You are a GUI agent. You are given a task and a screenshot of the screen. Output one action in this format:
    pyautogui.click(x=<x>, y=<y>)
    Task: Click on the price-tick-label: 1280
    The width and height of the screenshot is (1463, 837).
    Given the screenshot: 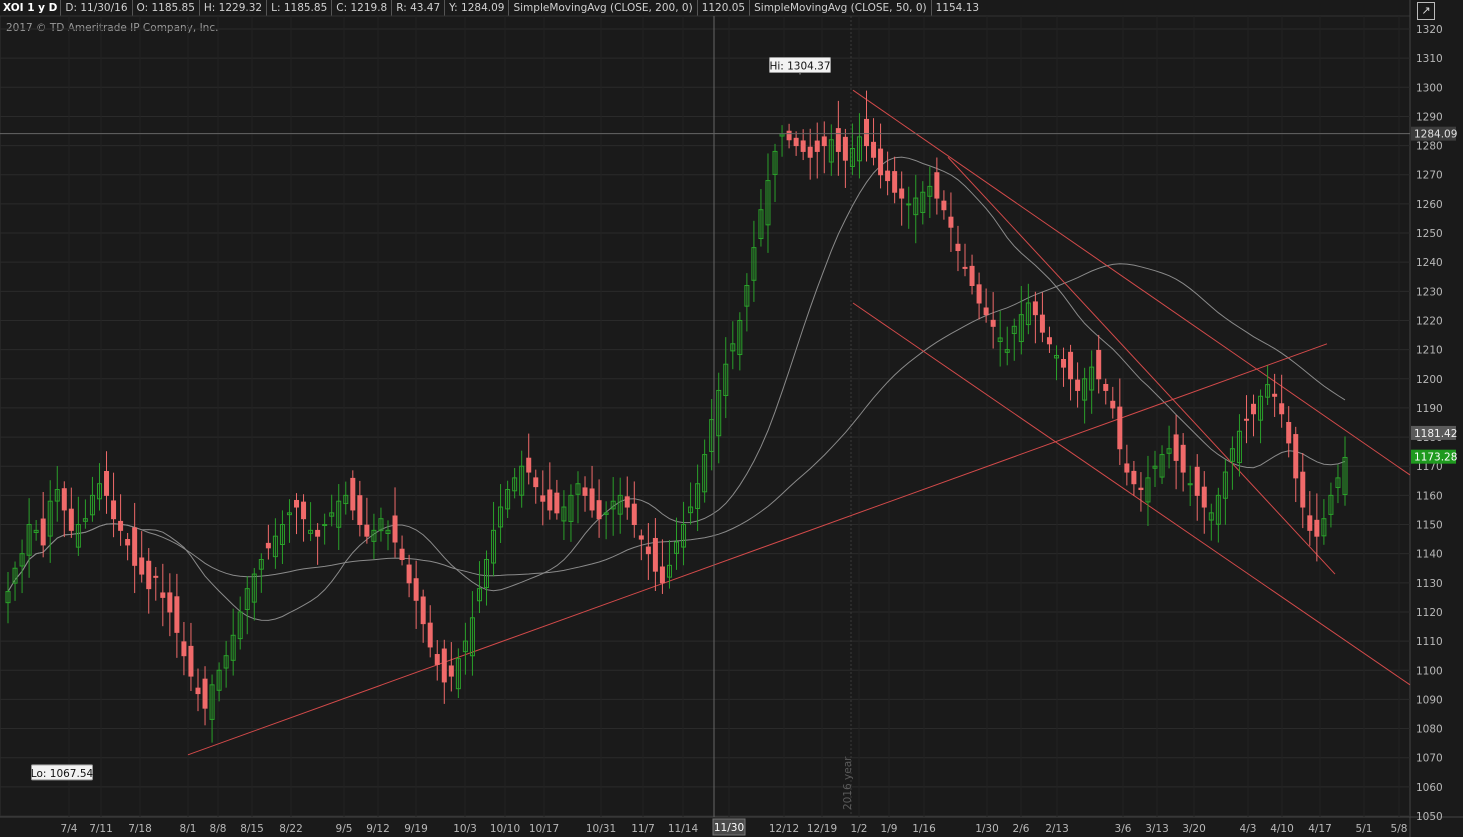 What is the action you would take?
    pyautogui.click(x=1429, y=147)
    